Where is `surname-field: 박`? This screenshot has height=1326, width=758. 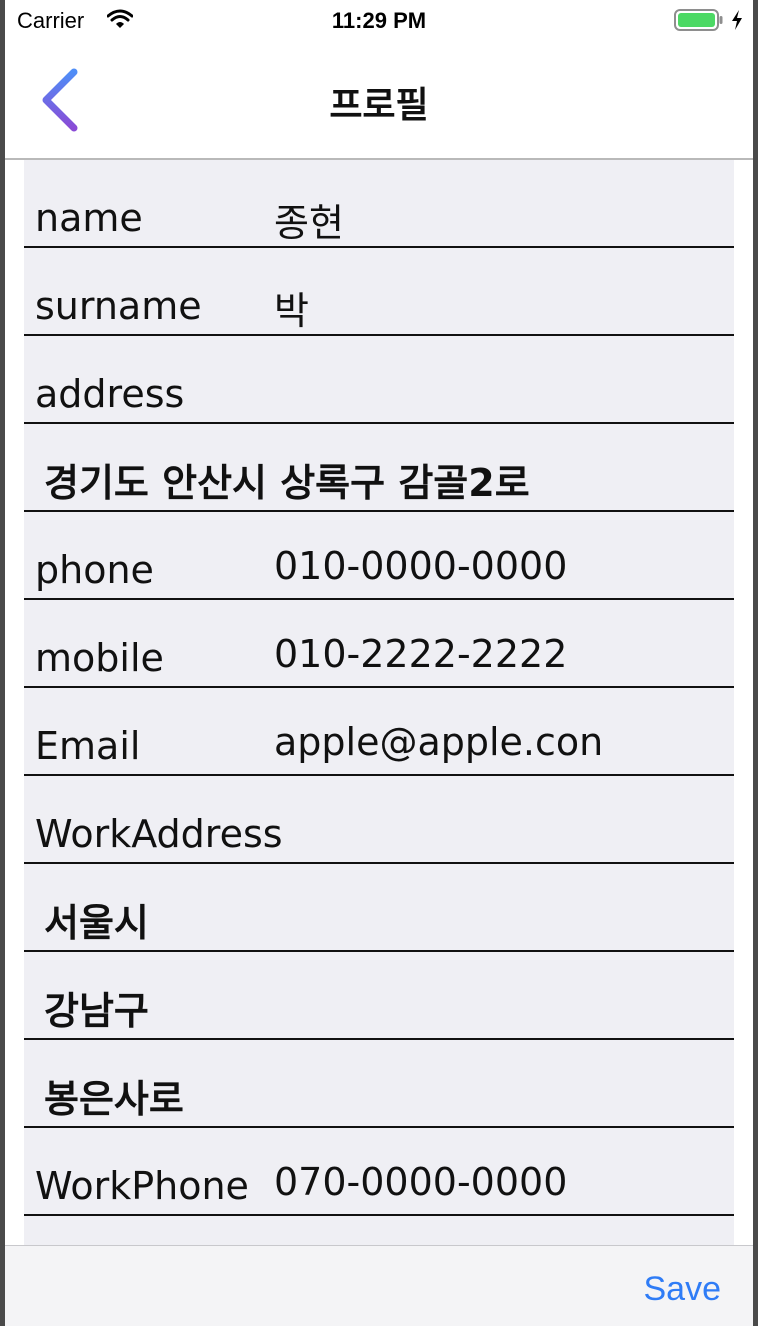
surname-field: 박 is located at coordinates (291, 307).